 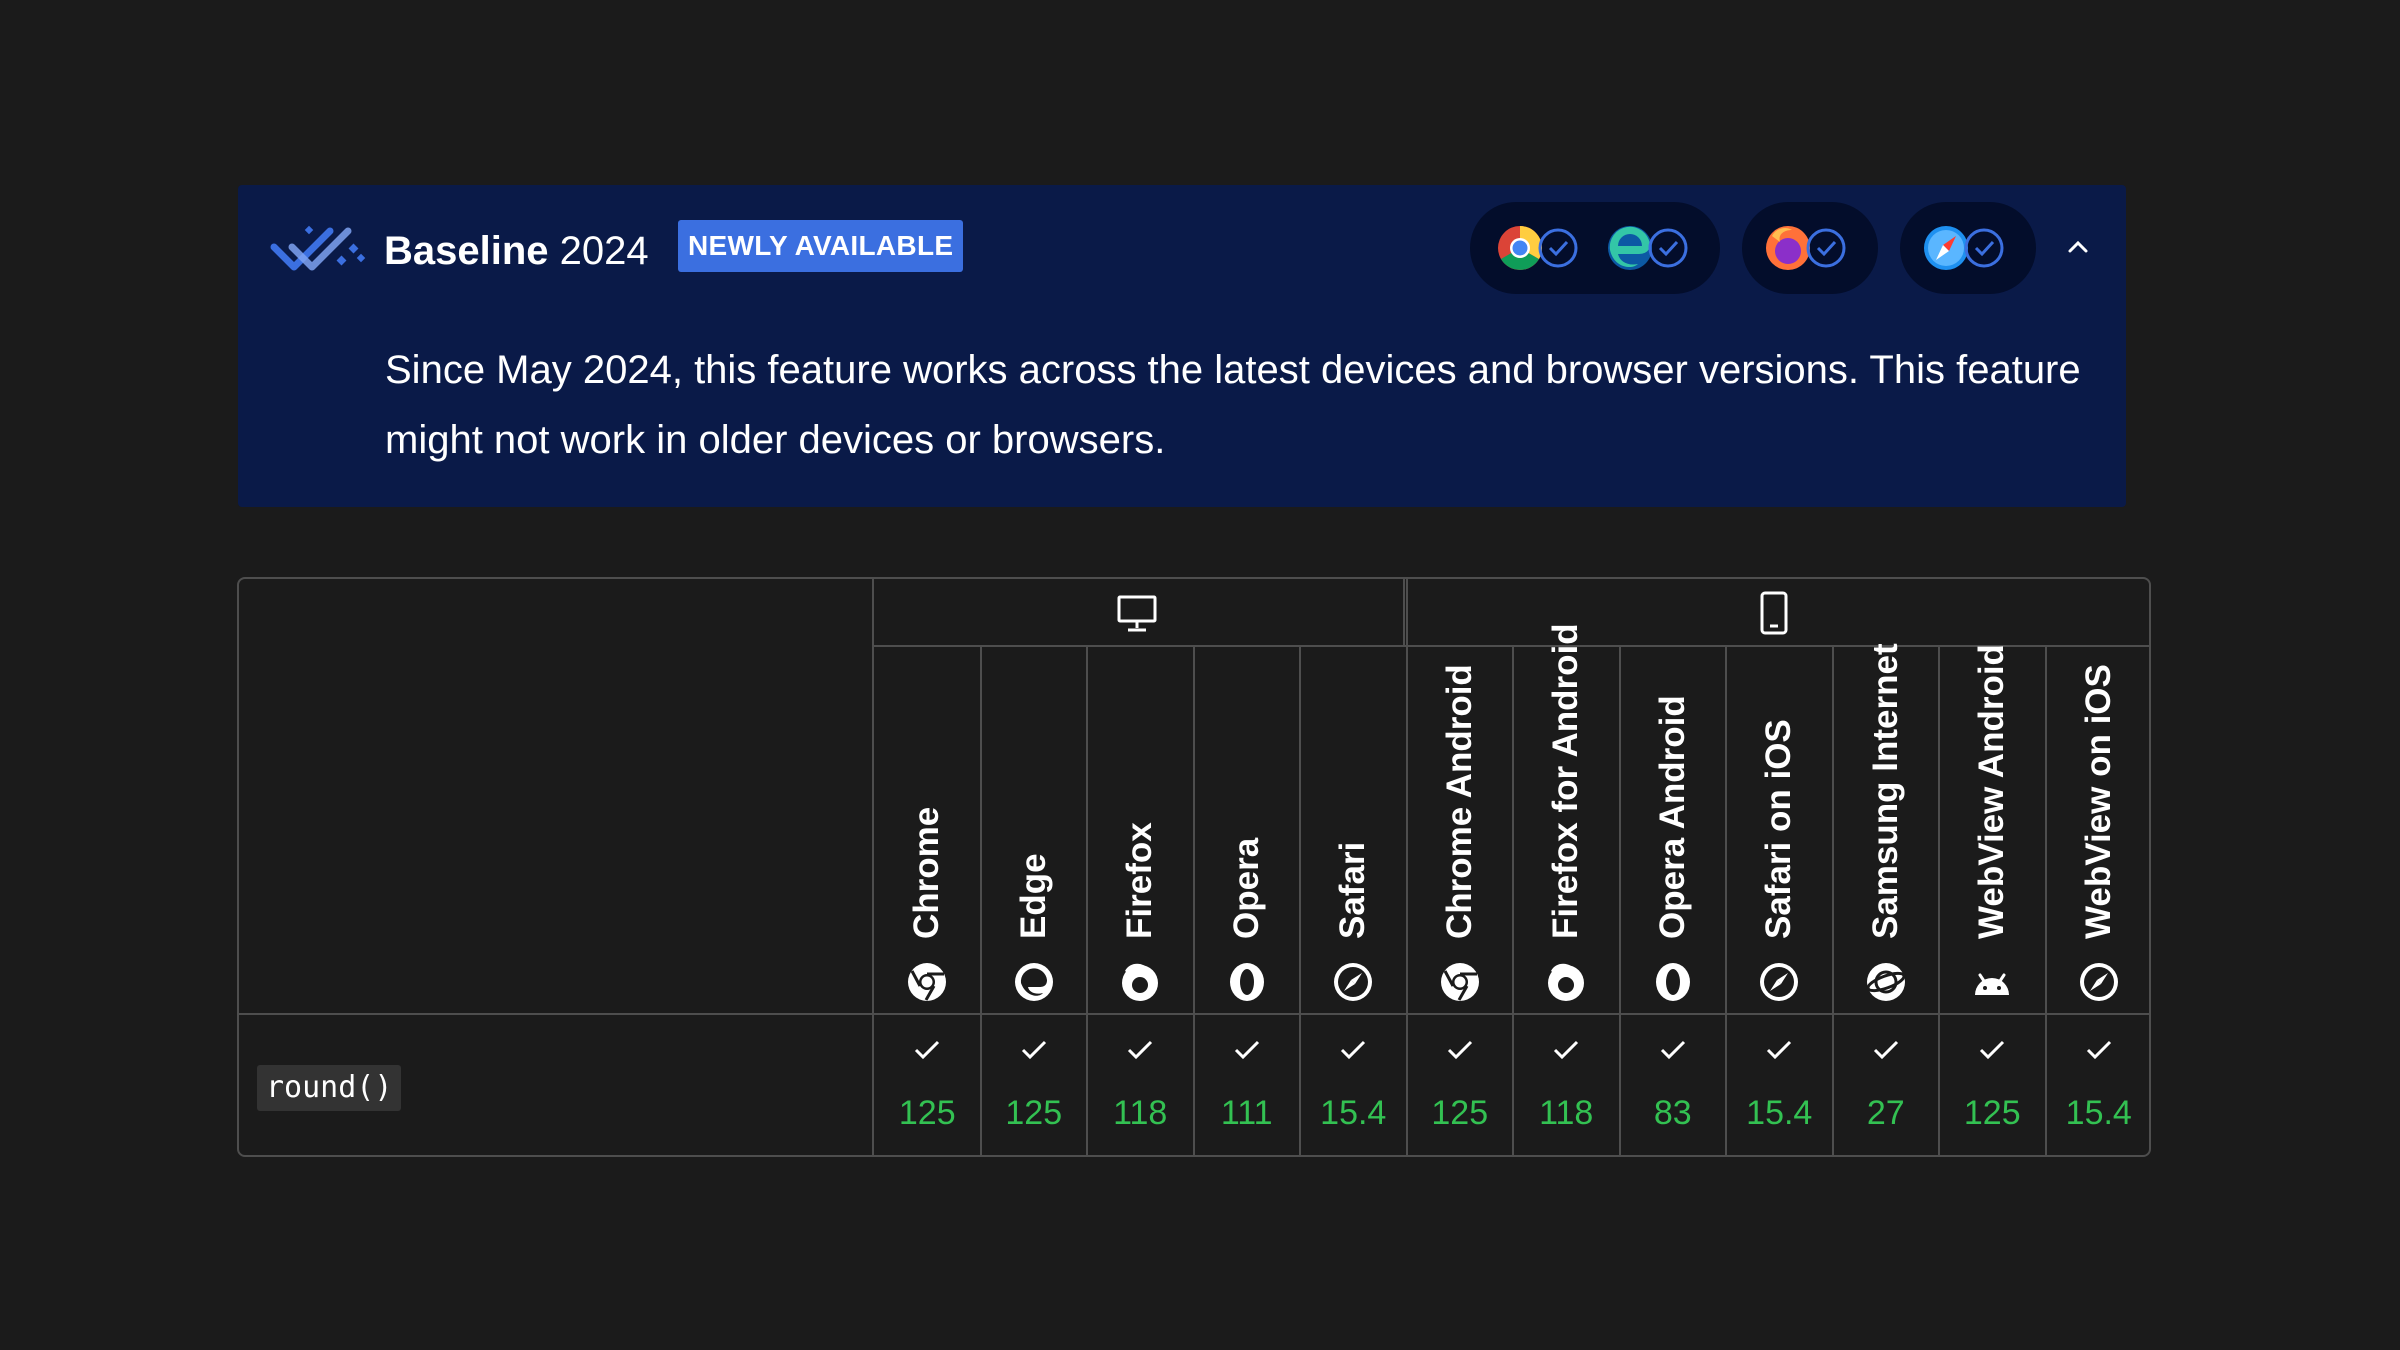 I want to click on engine-pill-webkit, so click(x=1968, y=248).